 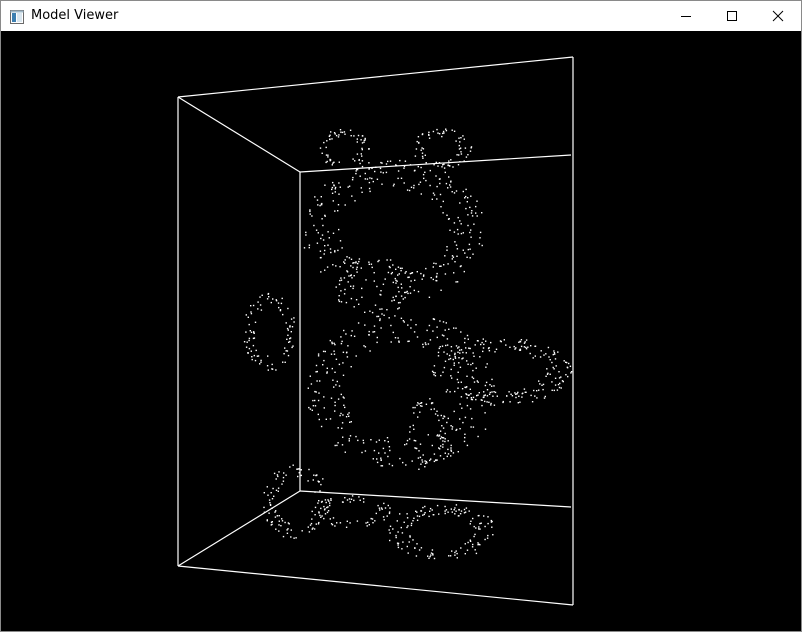 I want to click on minimize-button, so click(x=686, y=16).